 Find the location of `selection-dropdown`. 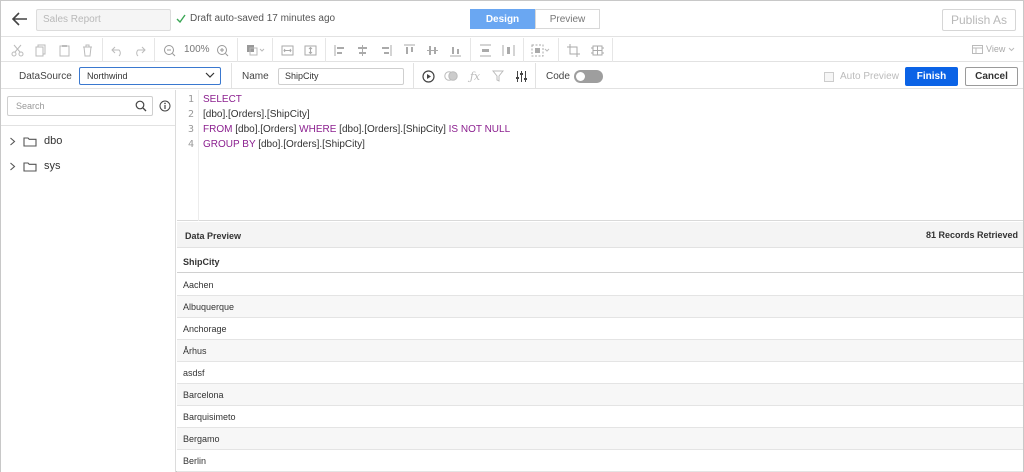

selection-dropdown is located at coordinates (541, 50).